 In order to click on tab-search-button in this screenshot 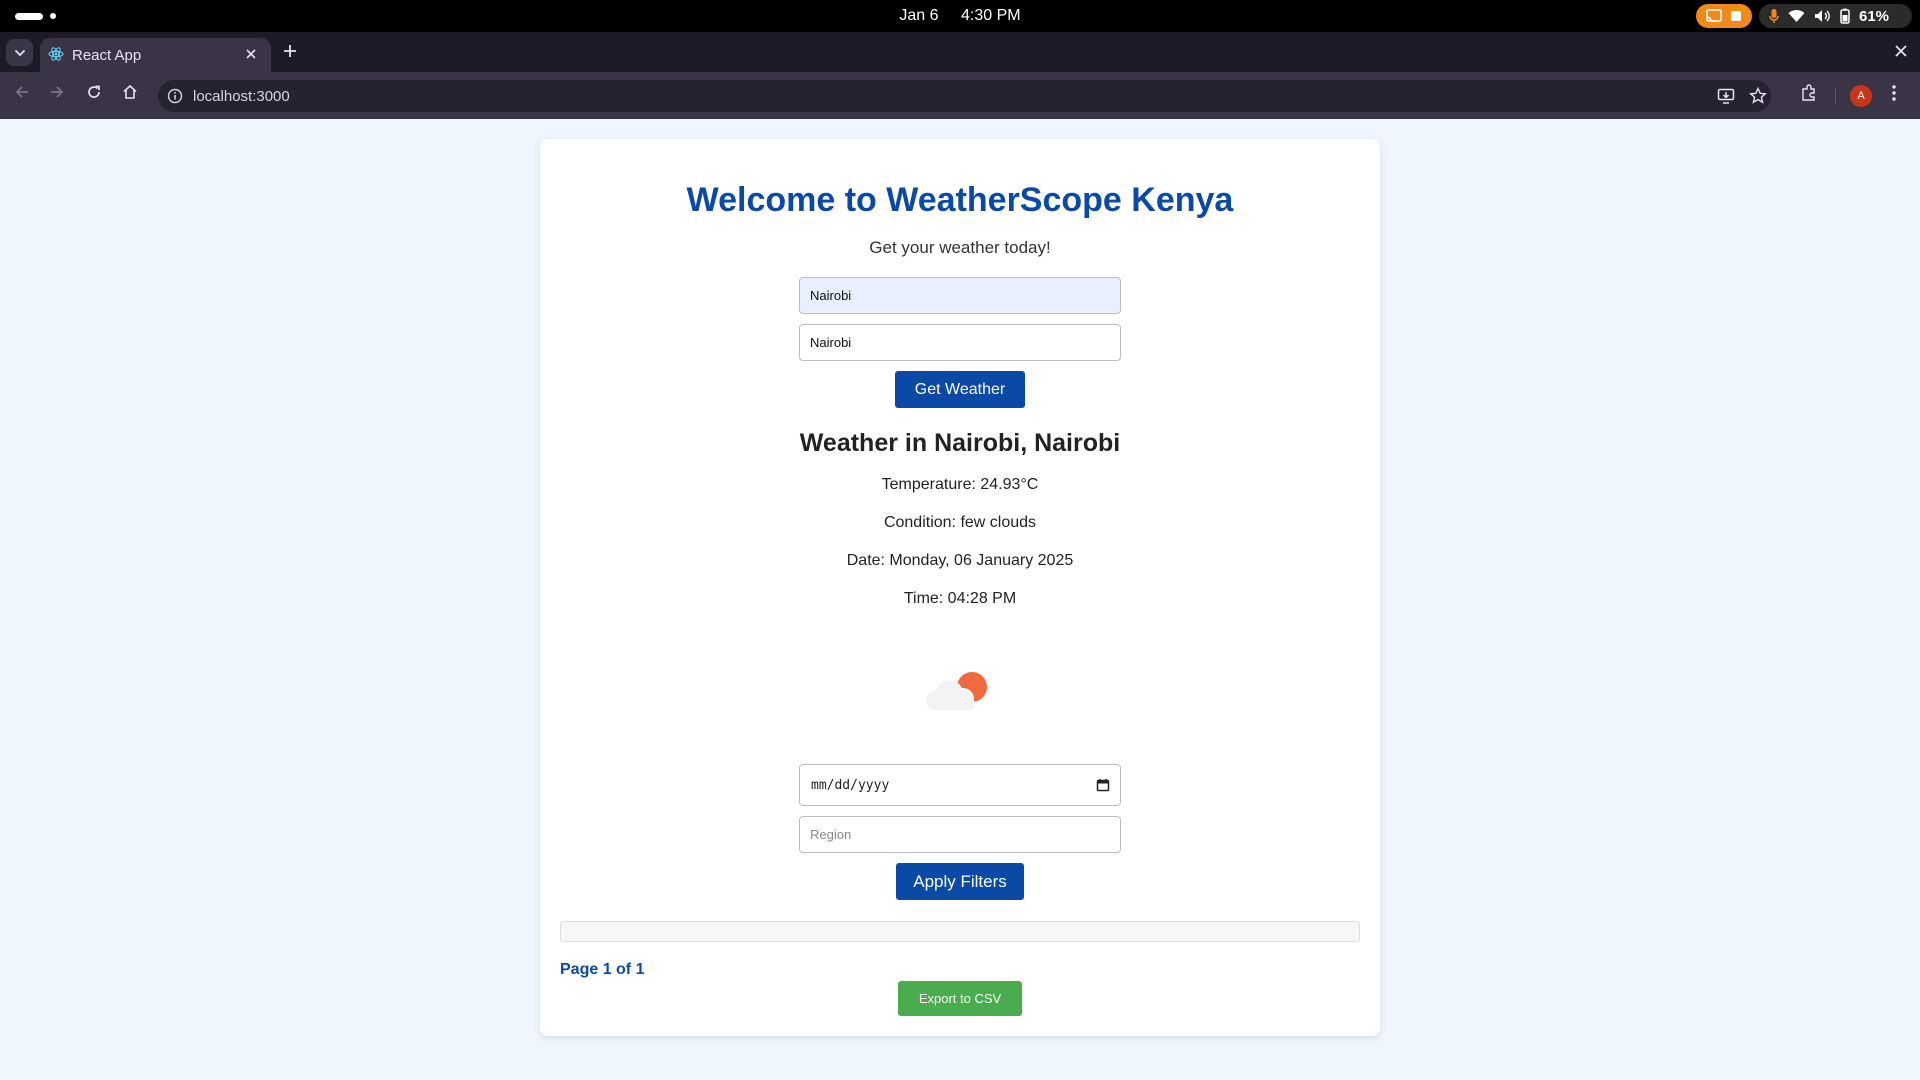, I will do `click(19, 52)`.